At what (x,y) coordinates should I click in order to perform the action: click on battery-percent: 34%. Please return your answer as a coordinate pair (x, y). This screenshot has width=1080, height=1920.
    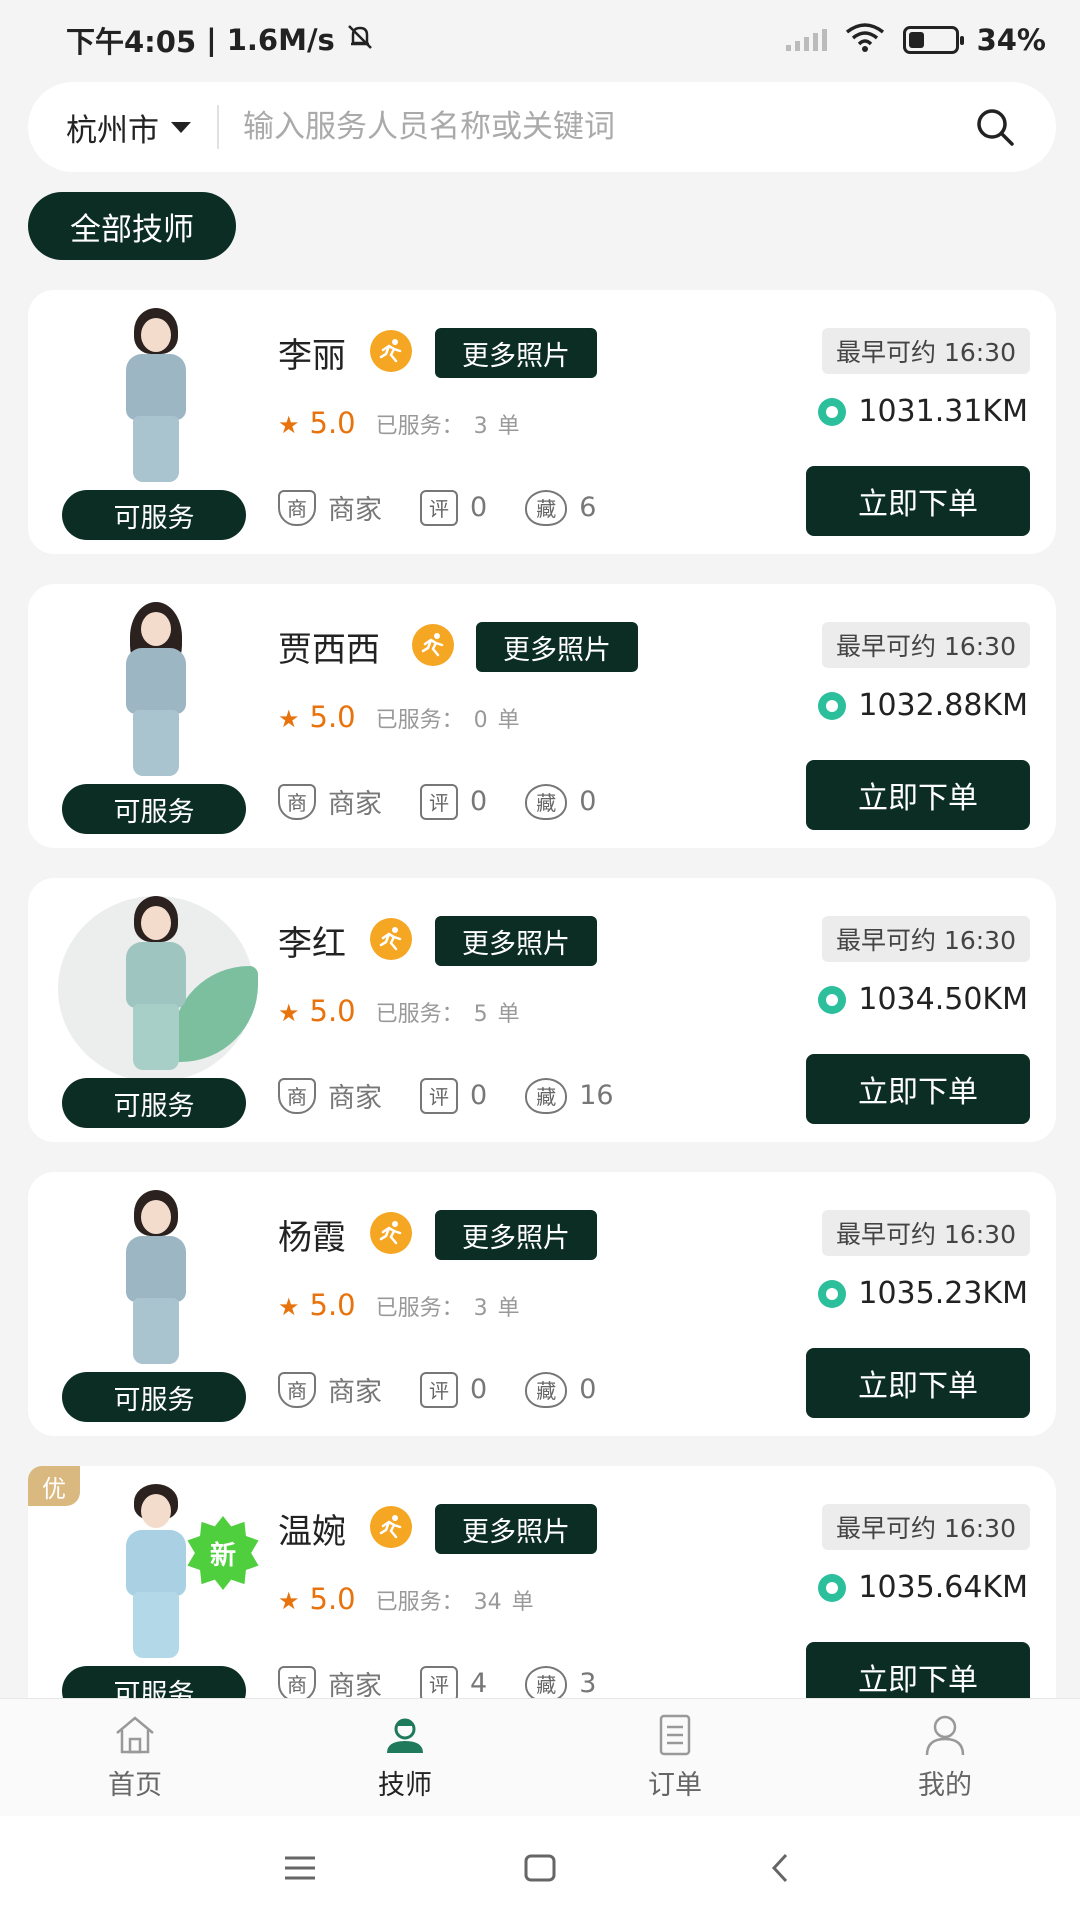
    Looking at the image, I should click on (1011, 40).